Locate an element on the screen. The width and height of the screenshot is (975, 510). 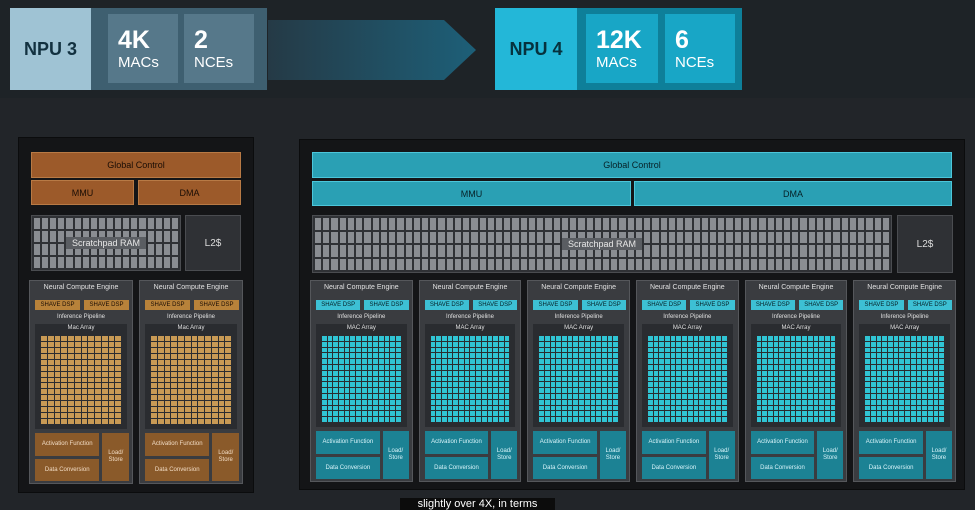
mac-array-title: Mac Array is located at coordinates (191, 328).